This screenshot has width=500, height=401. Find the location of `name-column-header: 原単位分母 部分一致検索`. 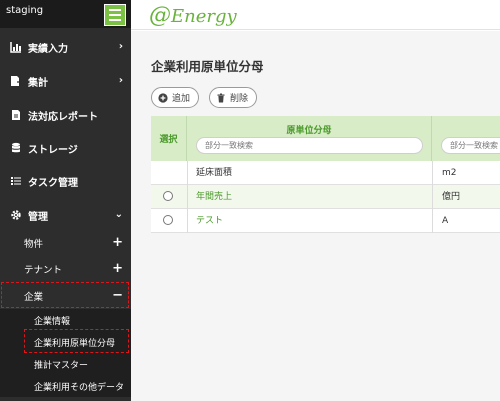

name-column-header: 原単位分母 部分一致検索 is located at coordinates (309, 138).